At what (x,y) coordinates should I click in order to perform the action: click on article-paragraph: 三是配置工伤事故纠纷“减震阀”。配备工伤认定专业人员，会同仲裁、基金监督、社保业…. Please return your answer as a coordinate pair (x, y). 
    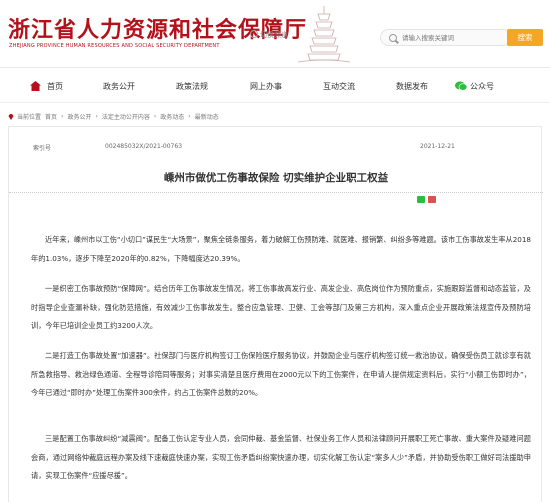
    Looking at the image, I should click on (281, 457).